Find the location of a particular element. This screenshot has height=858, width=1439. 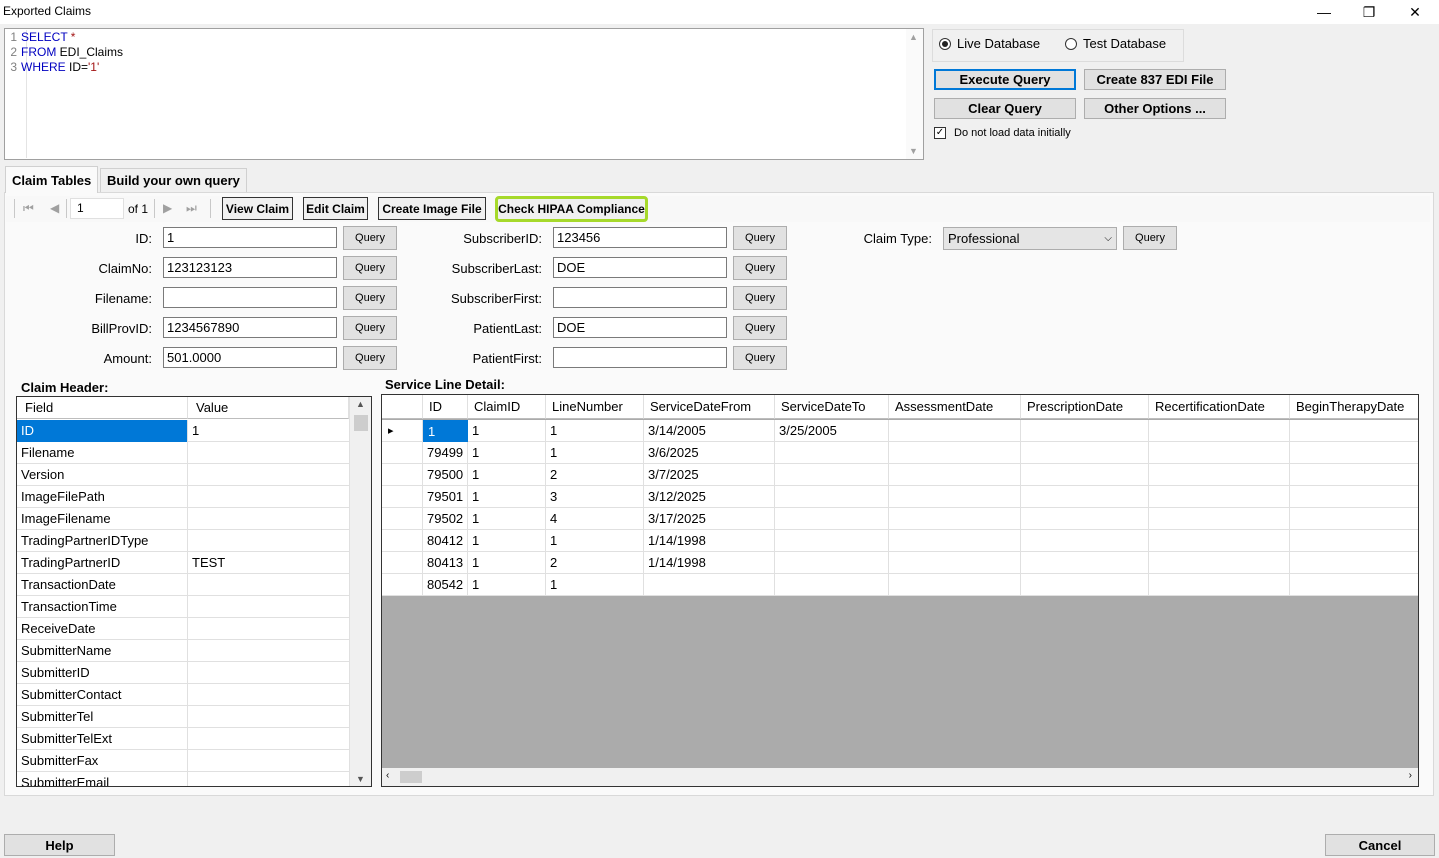

table-row: SubmitterEmail is located at coordinates (183, 779).